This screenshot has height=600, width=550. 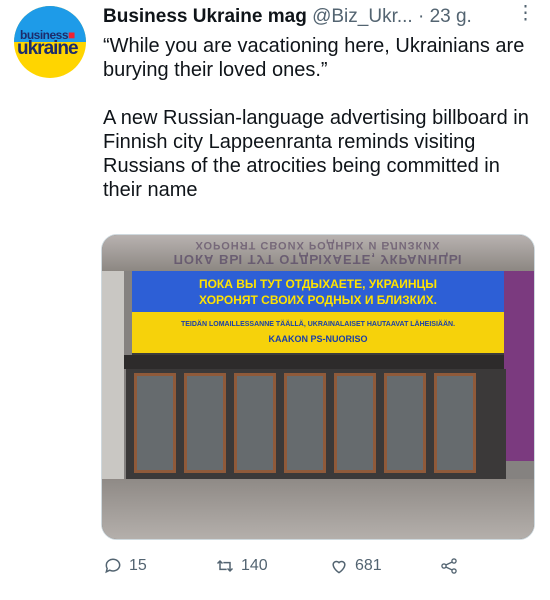 What do you see at coordinates (368, 565) in the screenshot?
I see `like-count: 681` at bounding box center [368, 565].